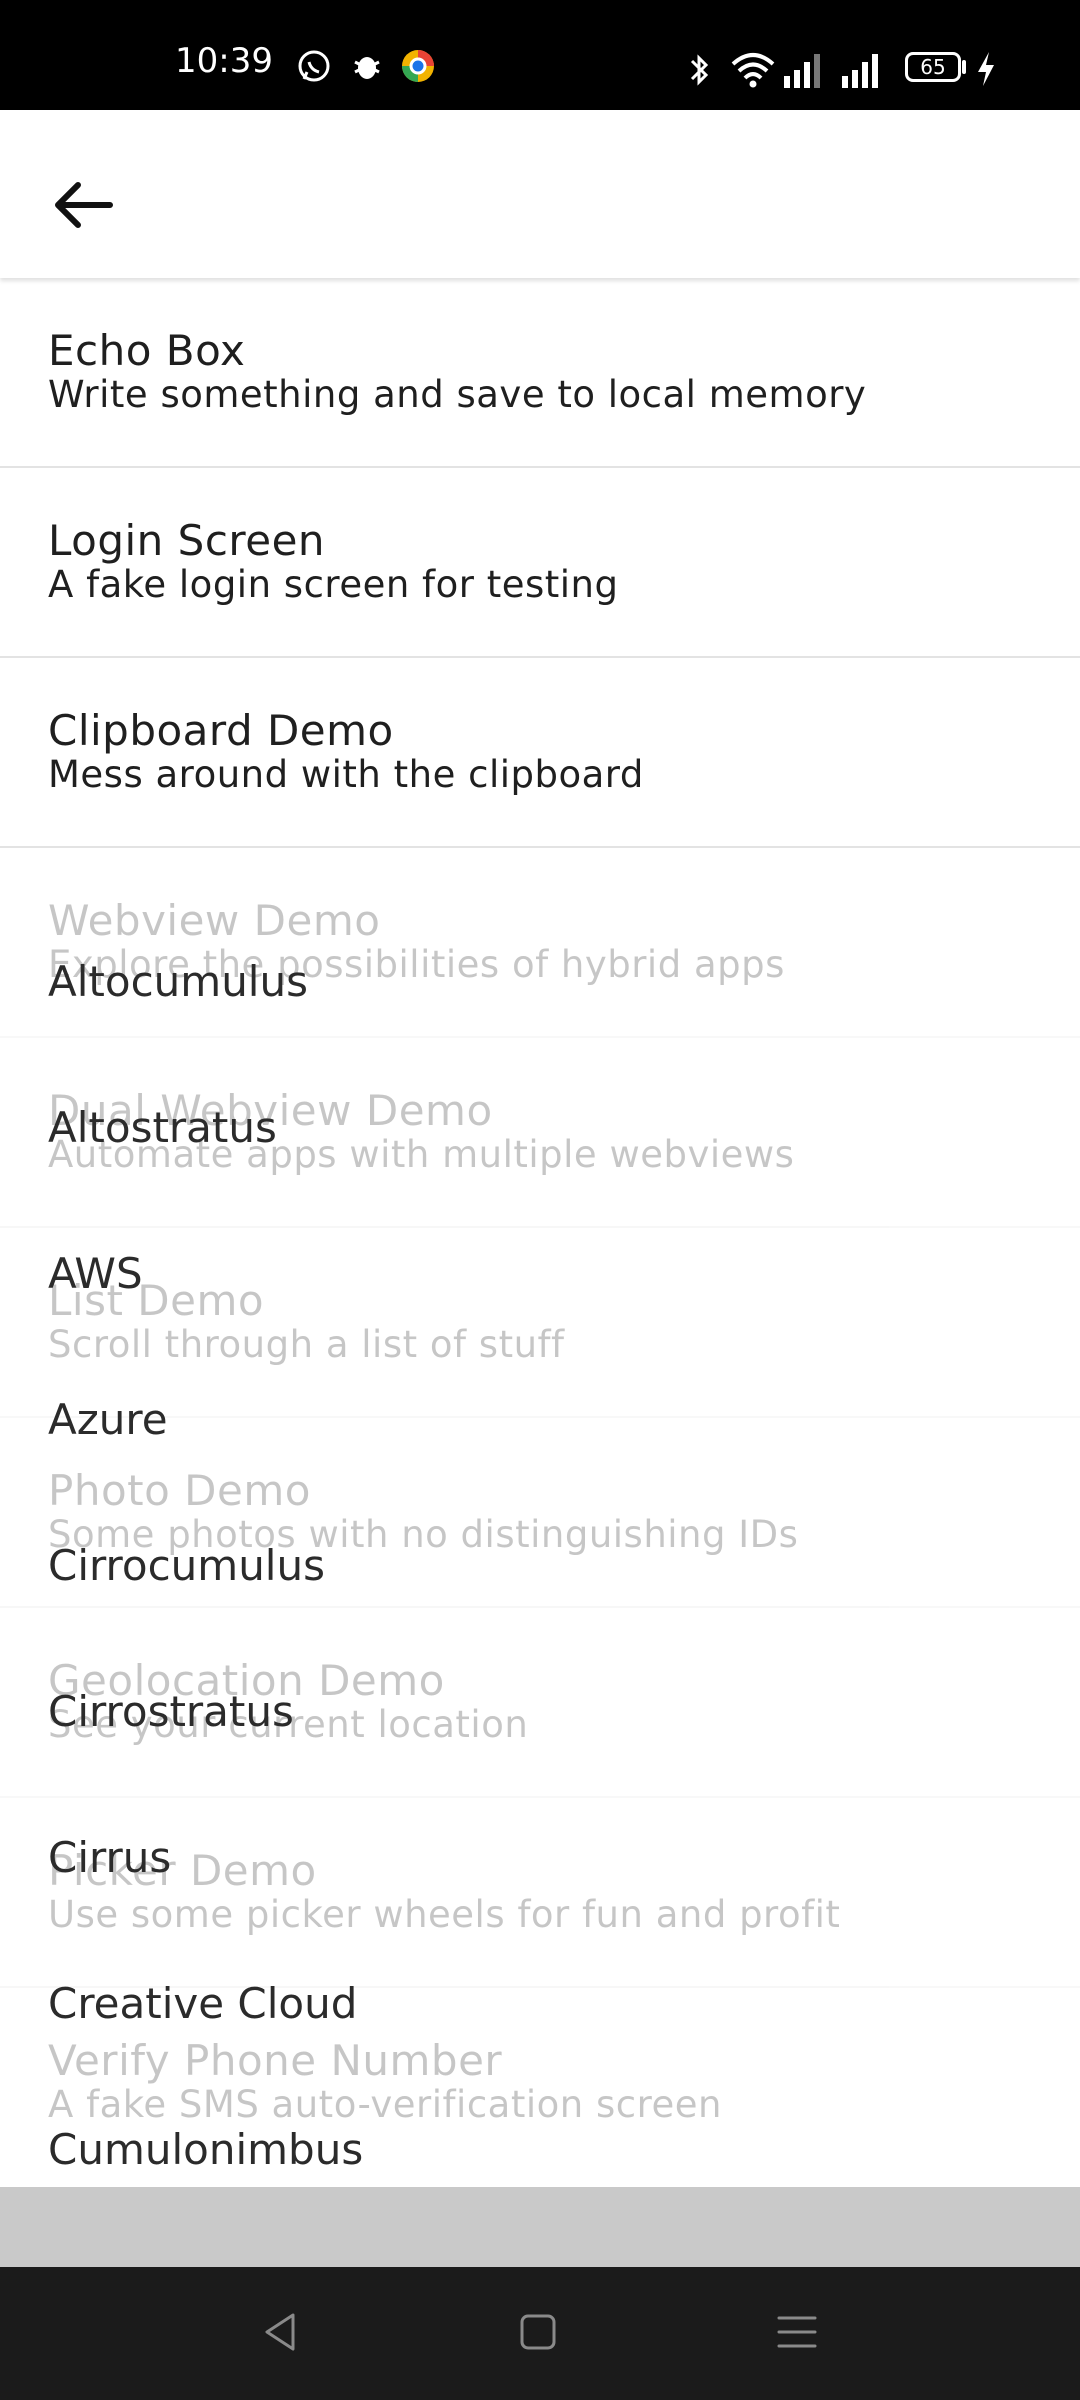 Image resolution: width=1080 pixels, height=2400 pixels. What do you see at coordinates (418, 66) in the screenshot?
I see `chrome-like-icon` at bounding box center [418, 66].